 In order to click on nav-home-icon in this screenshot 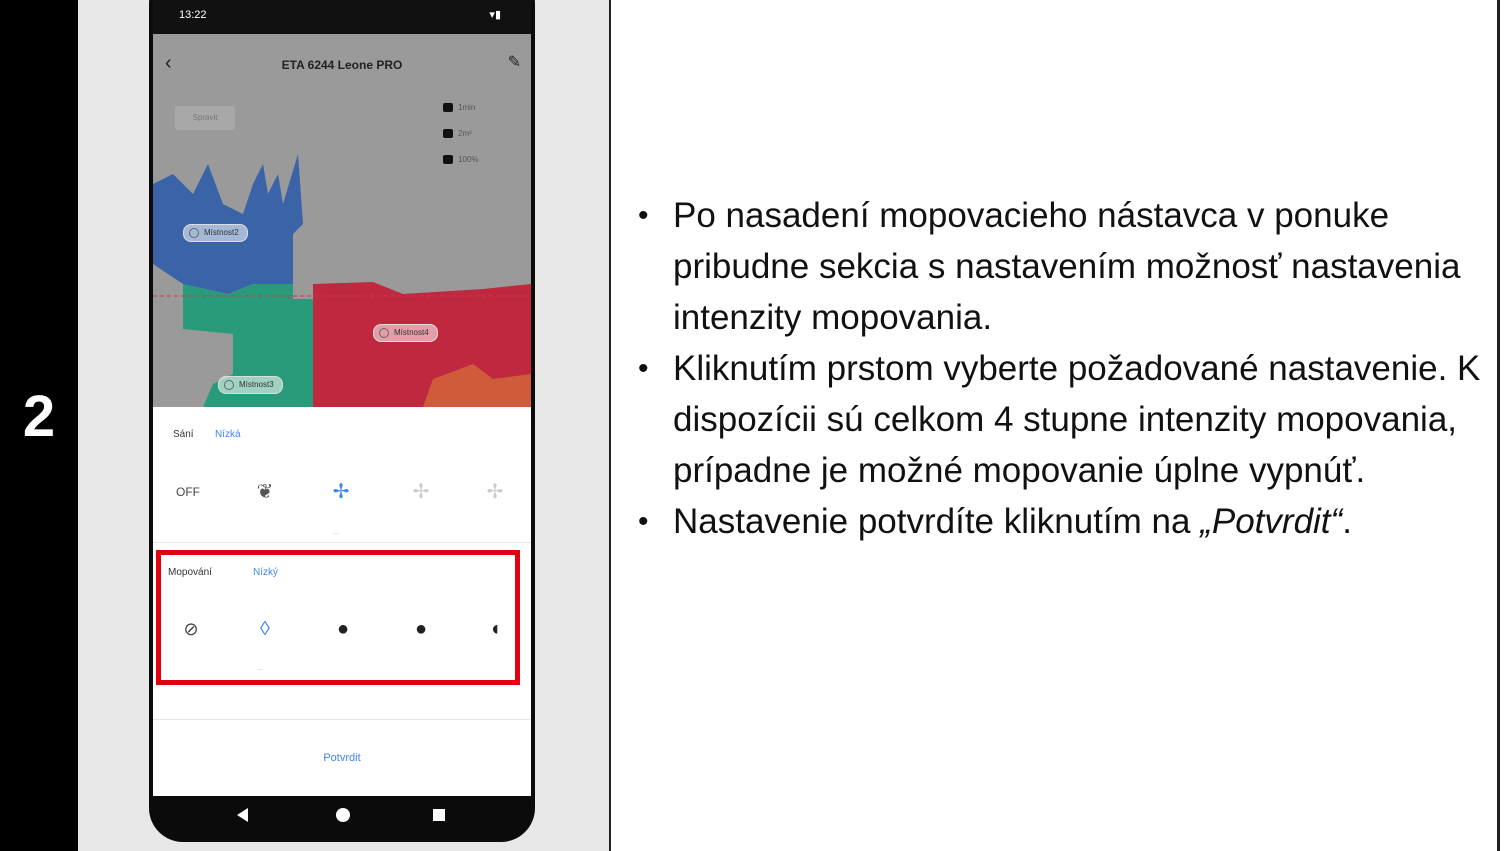, I will do `click(343, 815)`.